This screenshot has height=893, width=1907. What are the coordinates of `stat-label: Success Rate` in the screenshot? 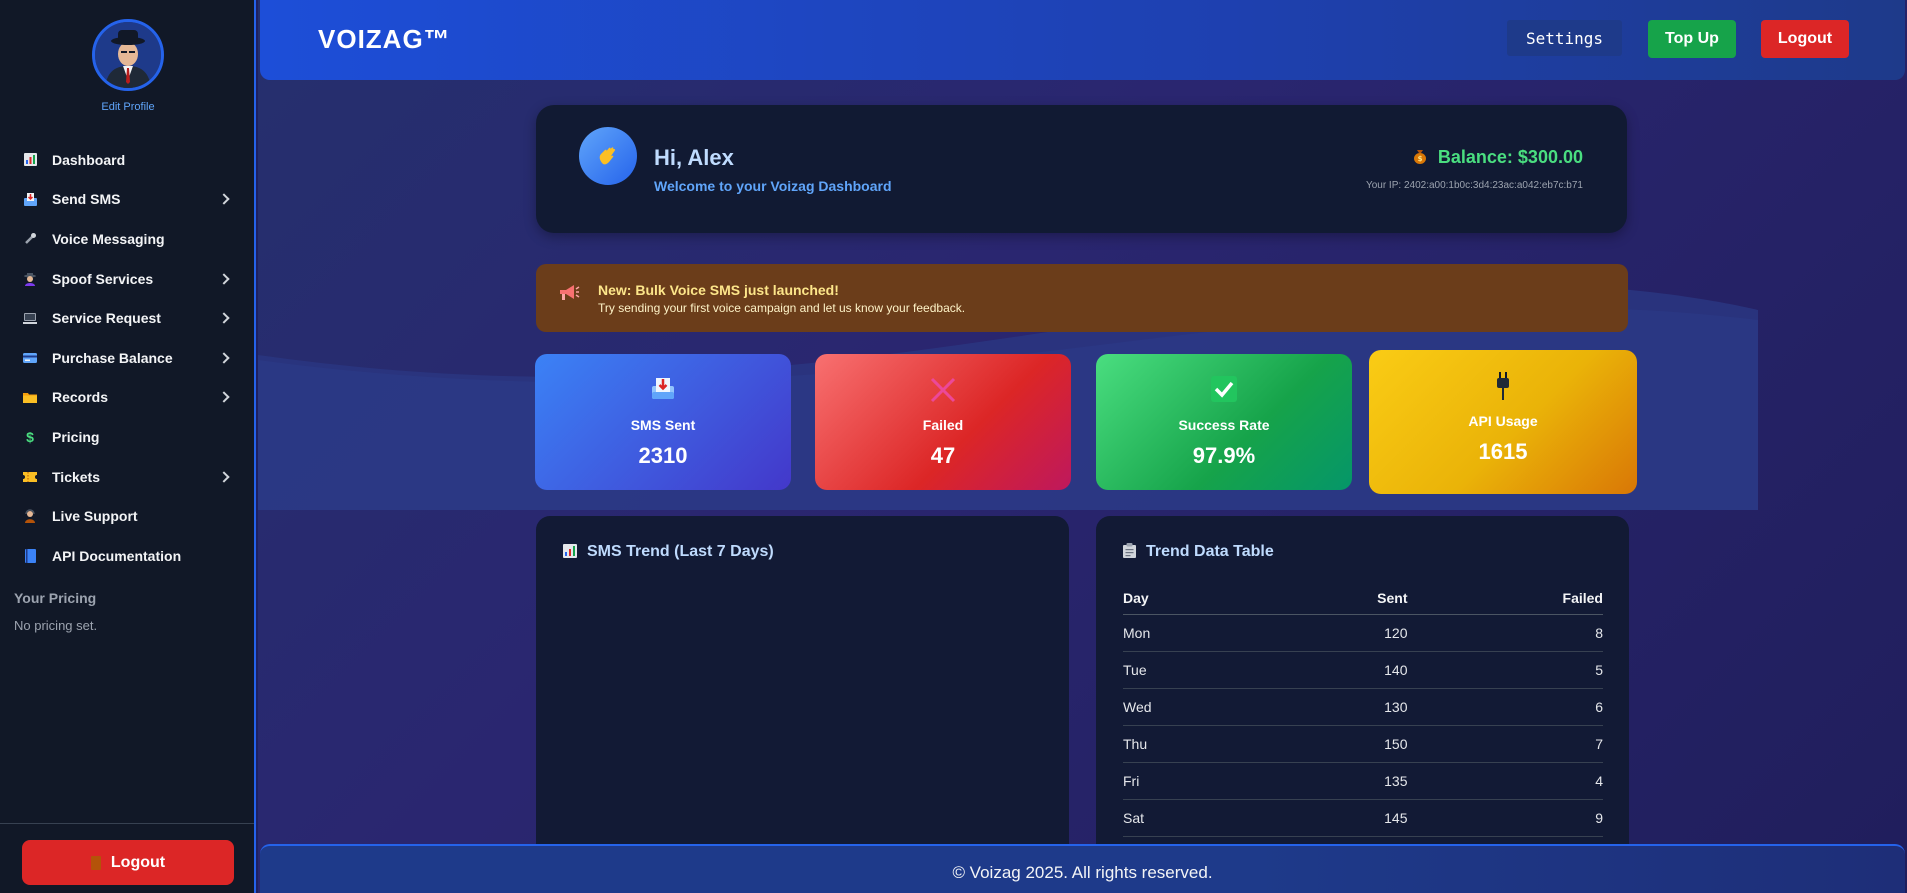 It's located at (1224, 425).